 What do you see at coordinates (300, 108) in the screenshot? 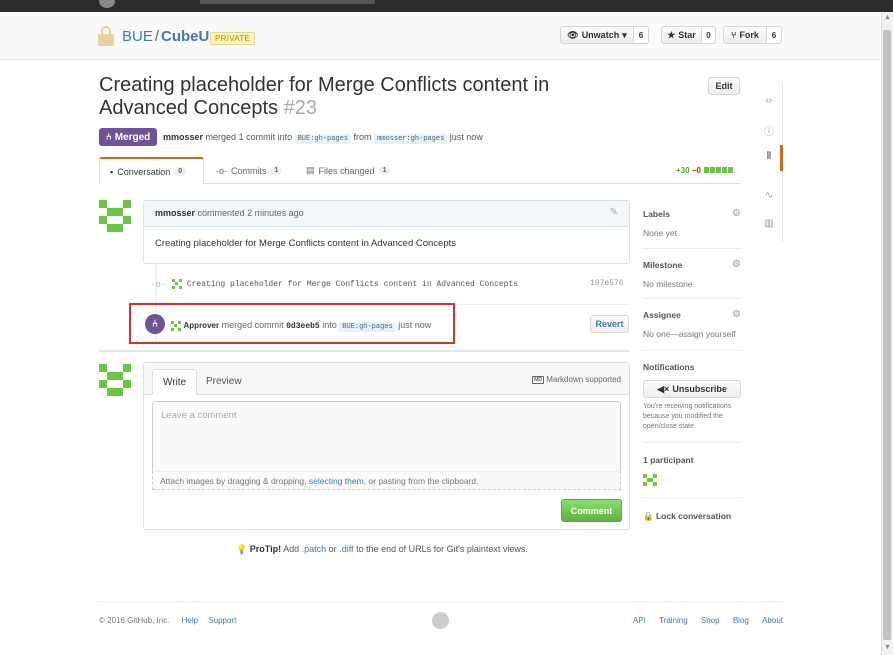
I see `pr-number: #23` at bounding box center [300, 108].